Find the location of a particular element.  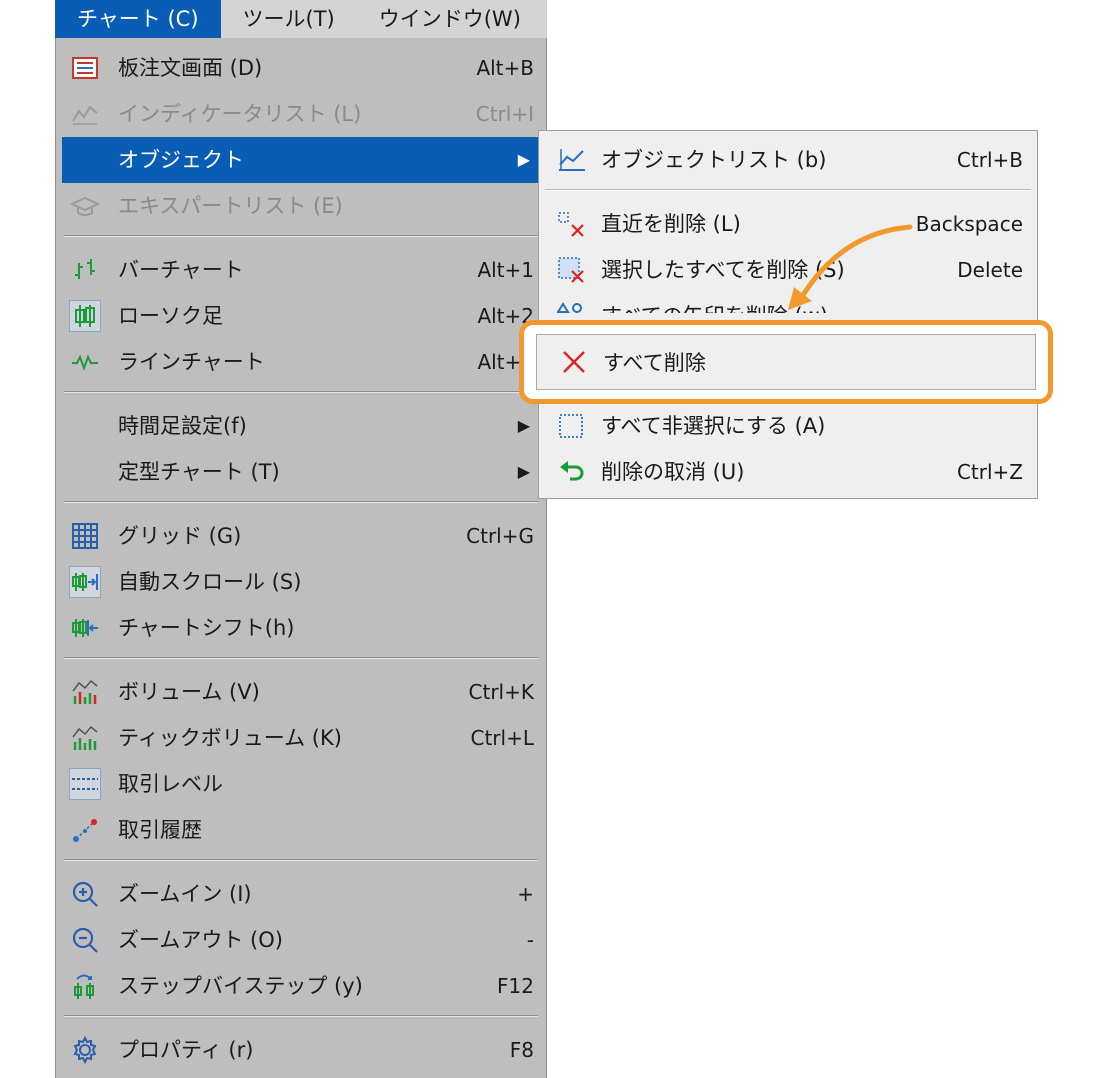

menu-item-label: 時間足設定(f) is located at coordinates (182, 426).